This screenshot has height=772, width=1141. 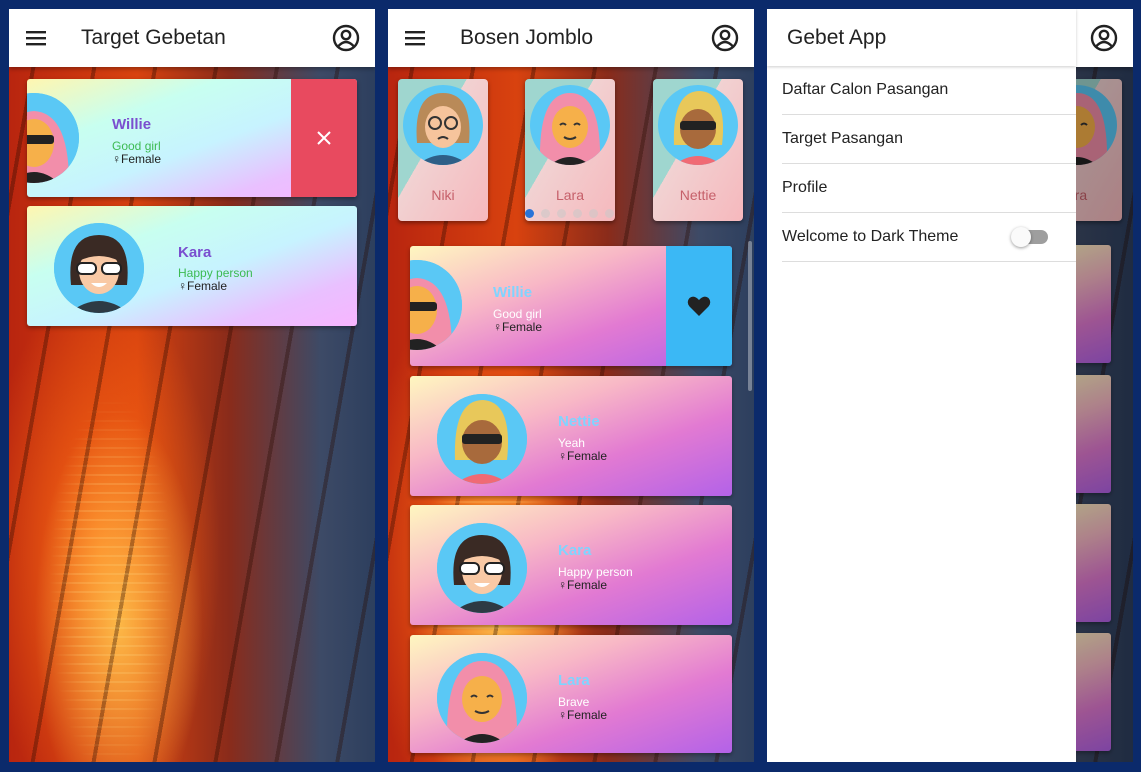 I want to click on list-item: Nettie Yeah ♀Female, so click(x=571, y=436).